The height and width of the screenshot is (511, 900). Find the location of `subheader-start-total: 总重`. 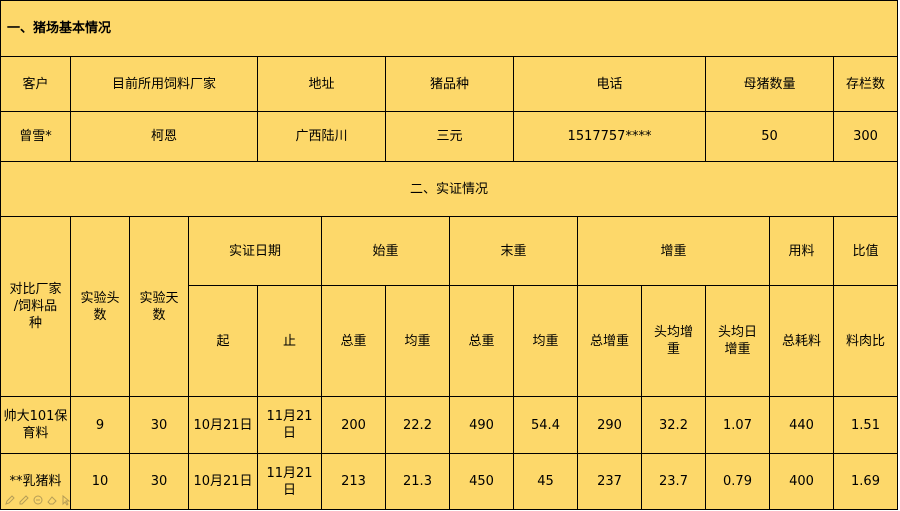

subheader-start-total: 总重 is located at coordinates (354, 341).